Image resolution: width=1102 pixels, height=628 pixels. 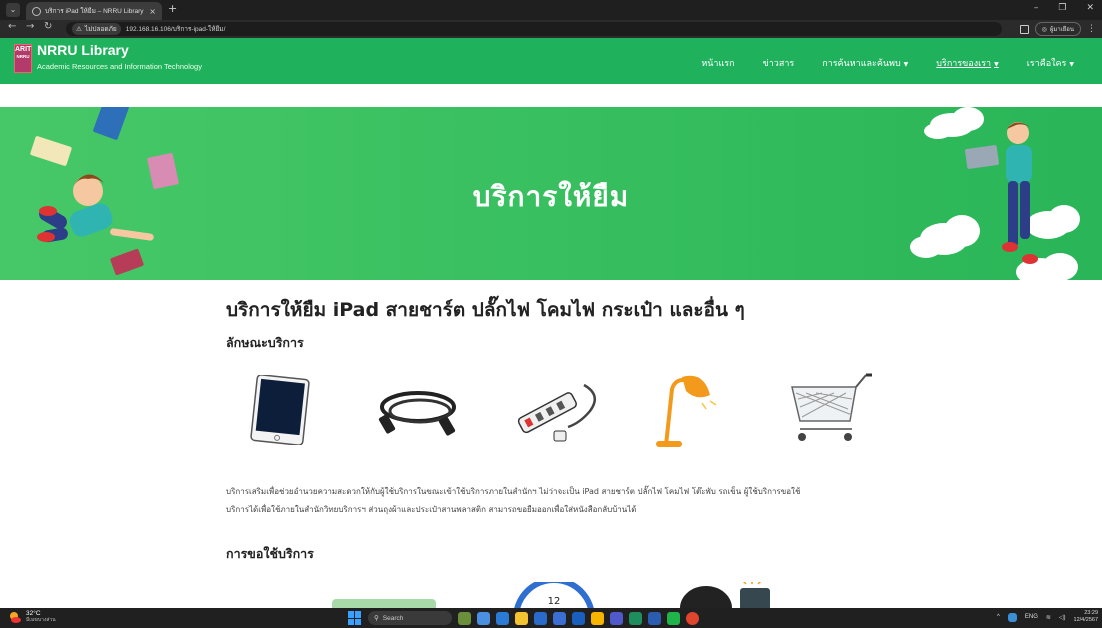 I want to click on browser-tab: บริการ iPad ให้ยืม – NRRU Library ×, so click(x=94, y=11).